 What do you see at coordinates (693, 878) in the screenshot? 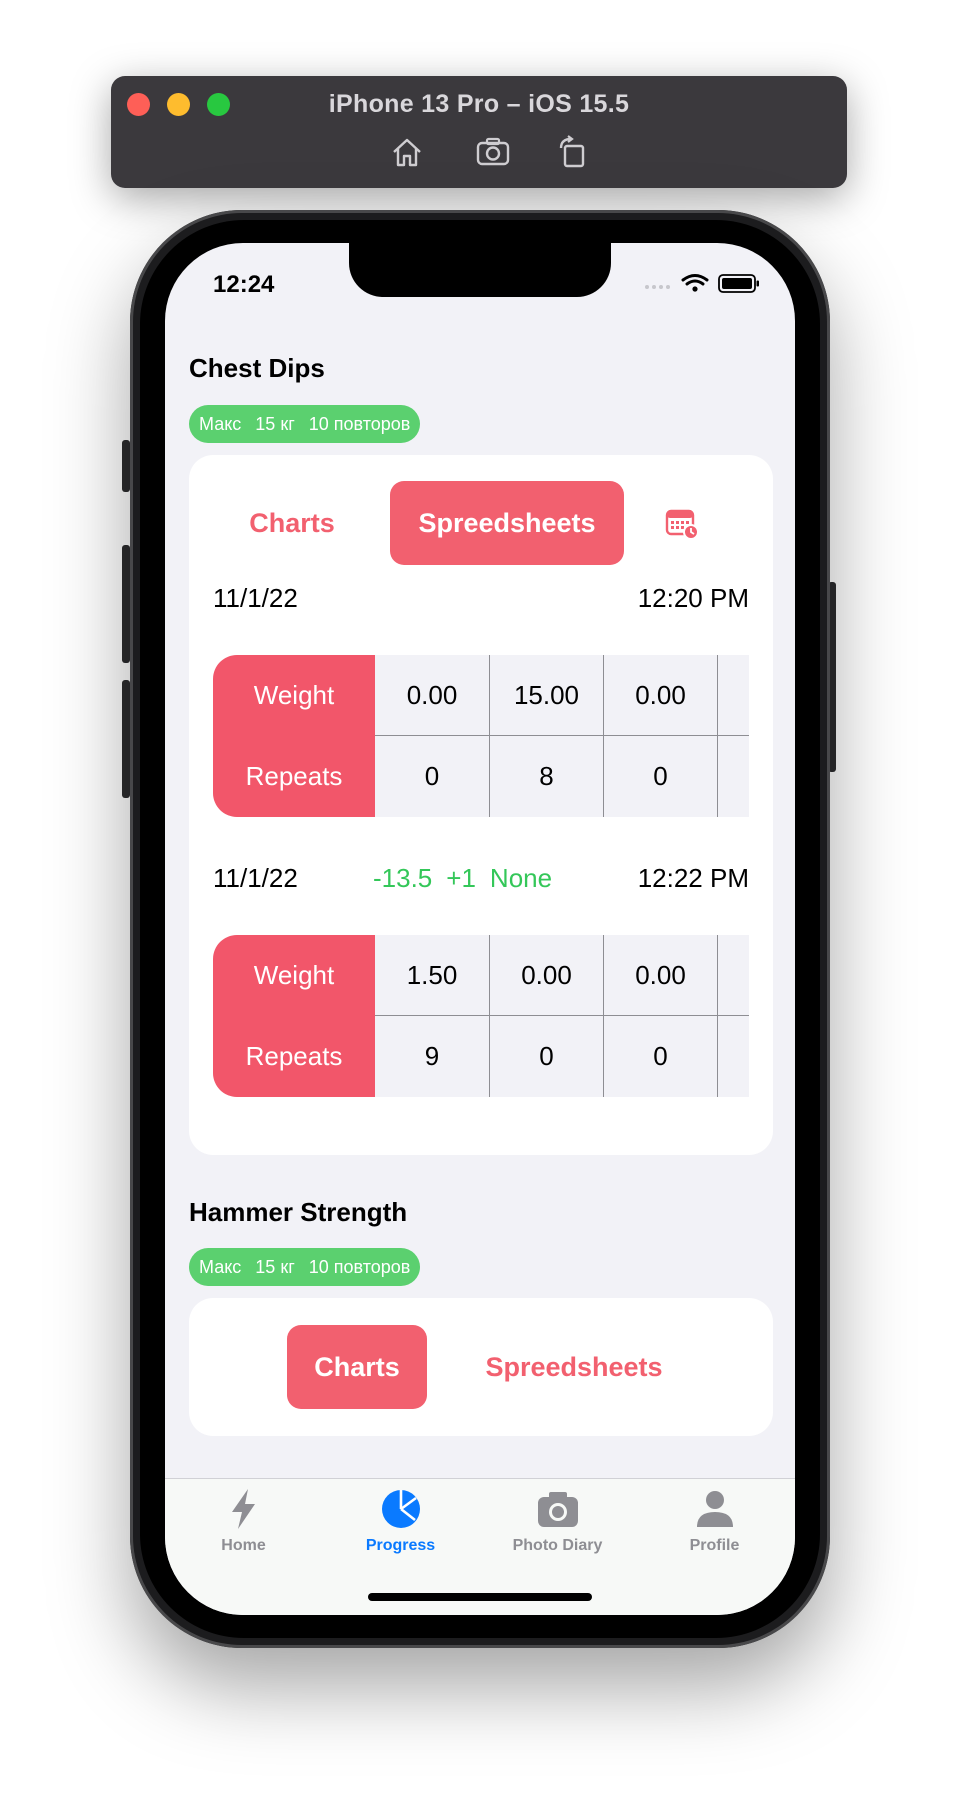
I see `session-time: 12:22 PM` at bounding box center [693, 878].